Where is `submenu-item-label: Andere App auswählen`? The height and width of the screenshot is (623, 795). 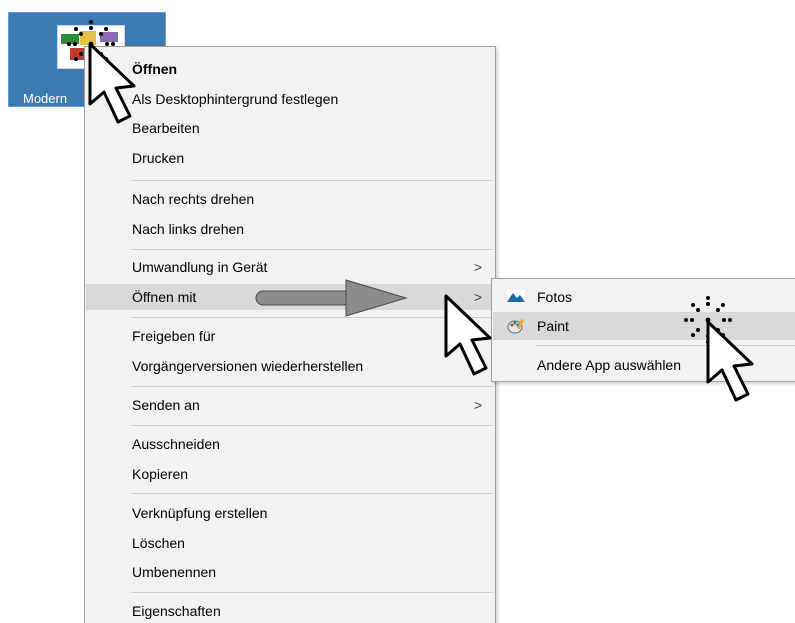
submenu-item-label: Andere App auswählen is located at coordinates (609, 365).